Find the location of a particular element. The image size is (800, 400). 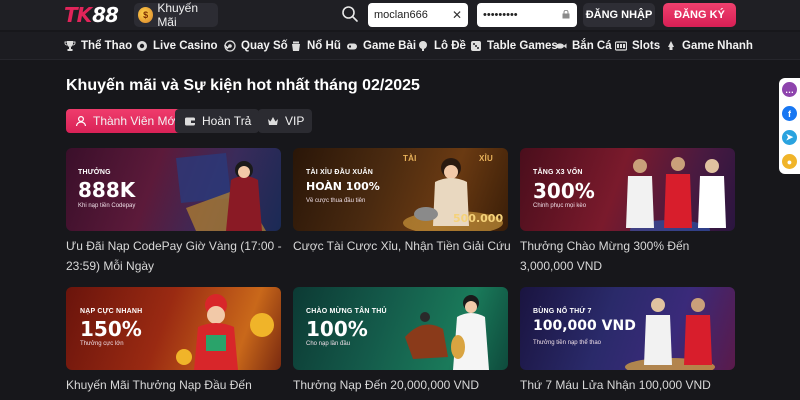

card-overlay-top: NẠP CỰC NHANH is located at coordinates (111, 311).